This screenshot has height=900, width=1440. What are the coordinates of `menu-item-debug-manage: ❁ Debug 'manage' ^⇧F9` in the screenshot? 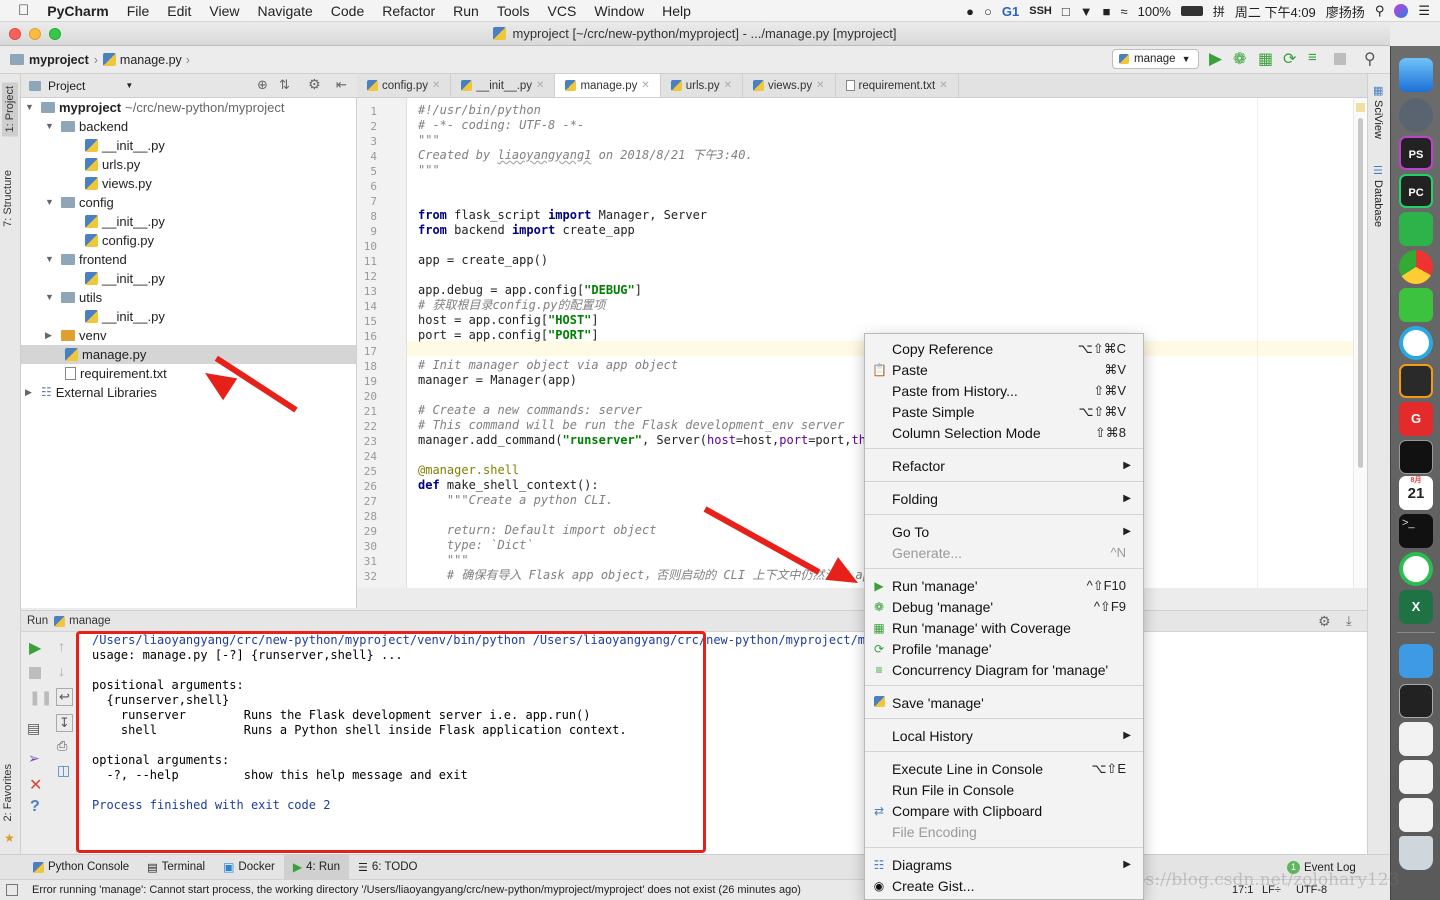 It's located at (1004, 606).